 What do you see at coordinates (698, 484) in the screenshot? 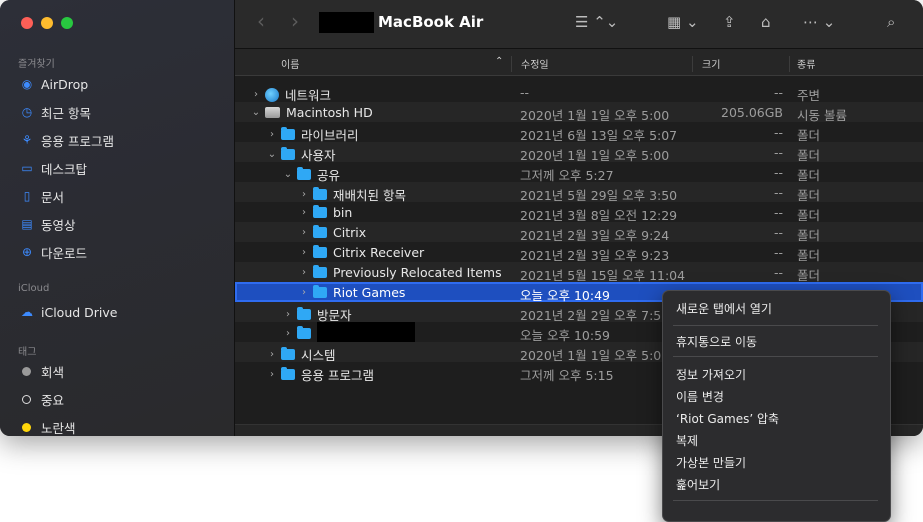
I see `menu-item-quick-look: 훑어보기` at bounding box center [698, 484].